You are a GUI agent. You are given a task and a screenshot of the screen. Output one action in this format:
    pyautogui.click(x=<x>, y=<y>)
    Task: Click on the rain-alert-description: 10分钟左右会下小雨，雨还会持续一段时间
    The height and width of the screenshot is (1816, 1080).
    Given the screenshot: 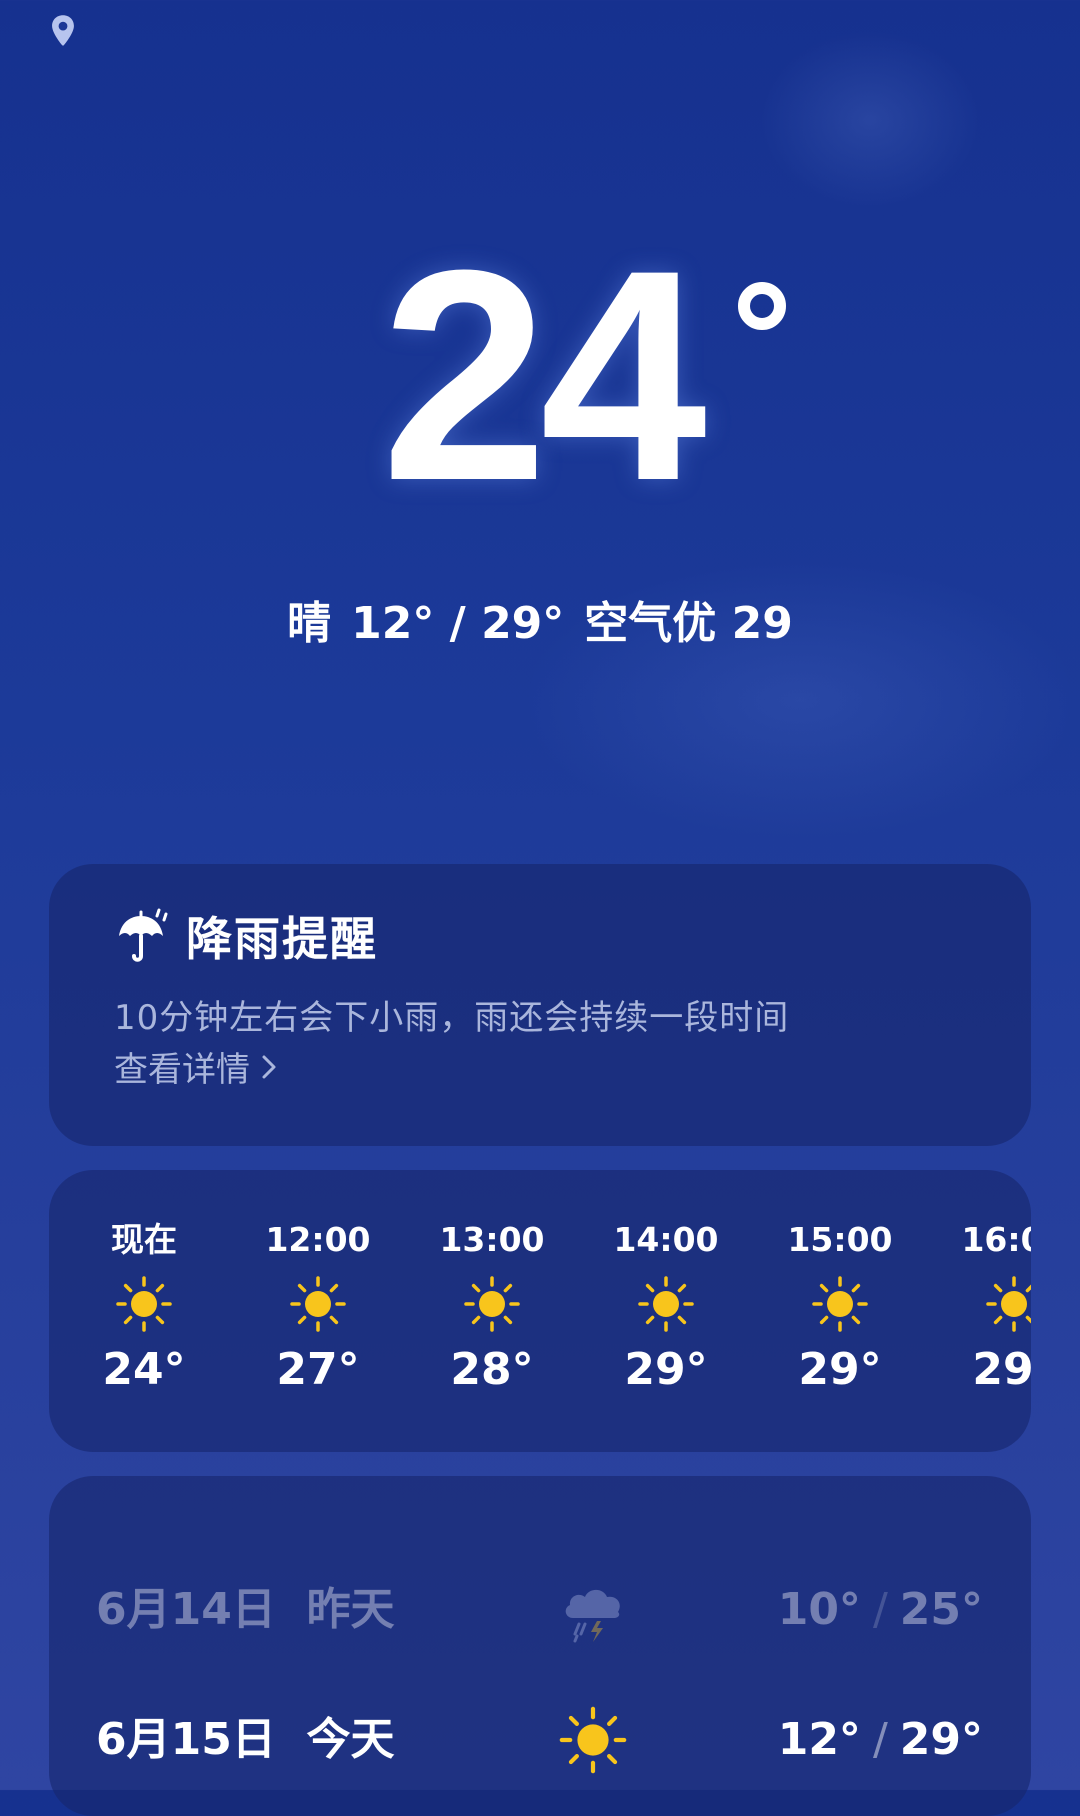 What is the action you would take?
    pyautogui.click(x=452, y=1018)
    